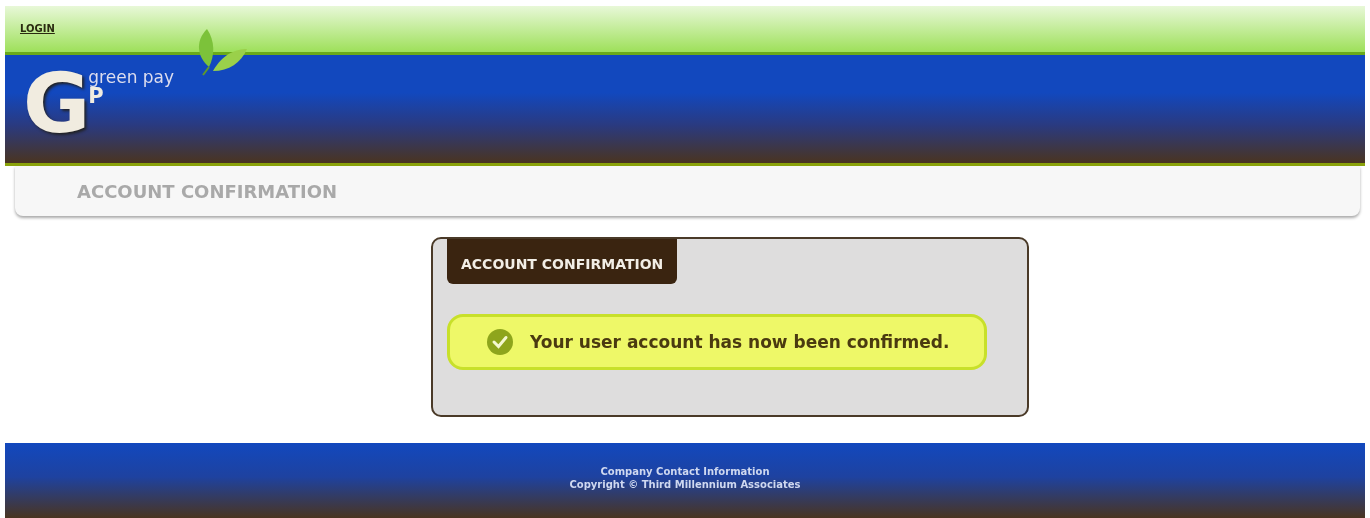 The height and width of the screenshot is (518, 1370). I want to click on page-title: ACCOUNT CONFIRMATION, so click(207, 191).